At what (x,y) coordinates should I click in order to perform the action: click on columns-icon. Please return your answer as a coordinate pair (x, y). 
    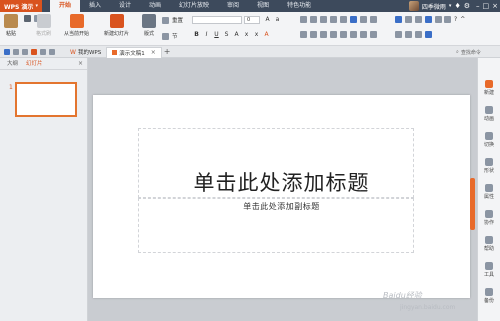
    Looking at the image, I should click on (343, 34).